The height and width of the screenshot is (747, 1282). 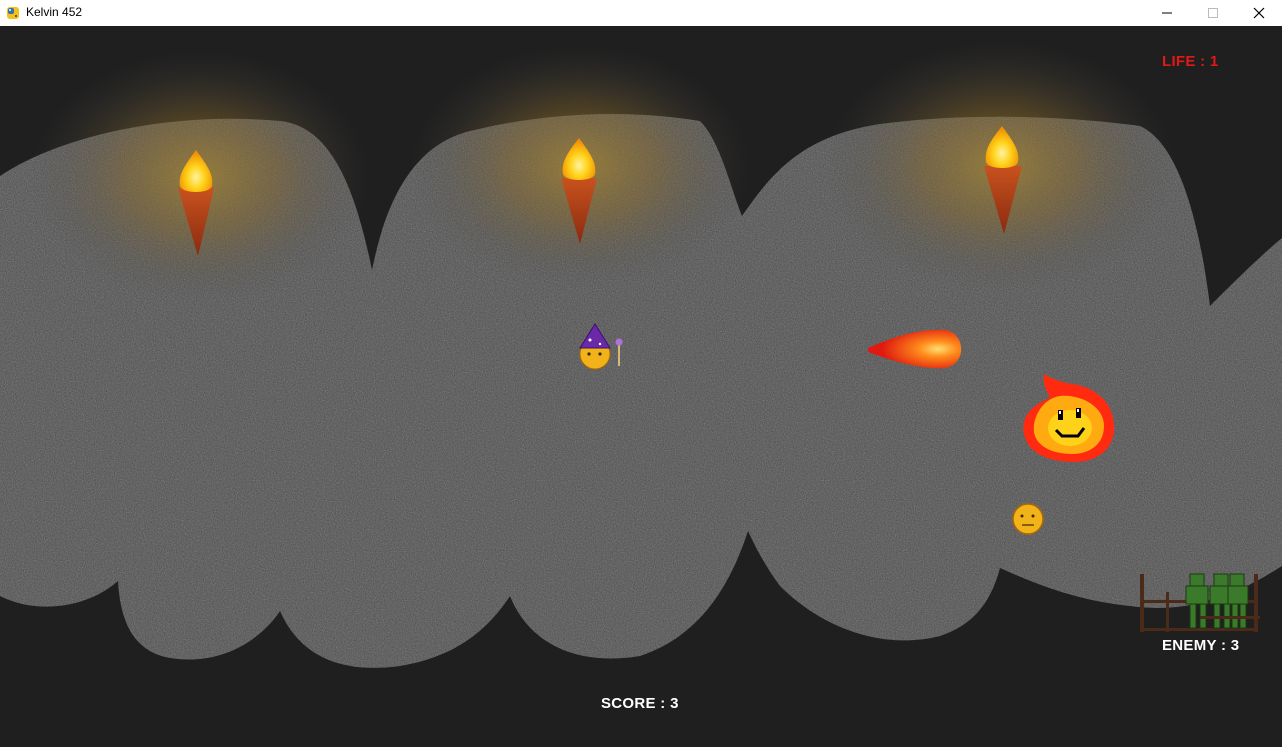 What do you see at coordinates (54, 12) in the screenshot?
I see `window-title: Kelvin 452` at bounding box center [54, 12].